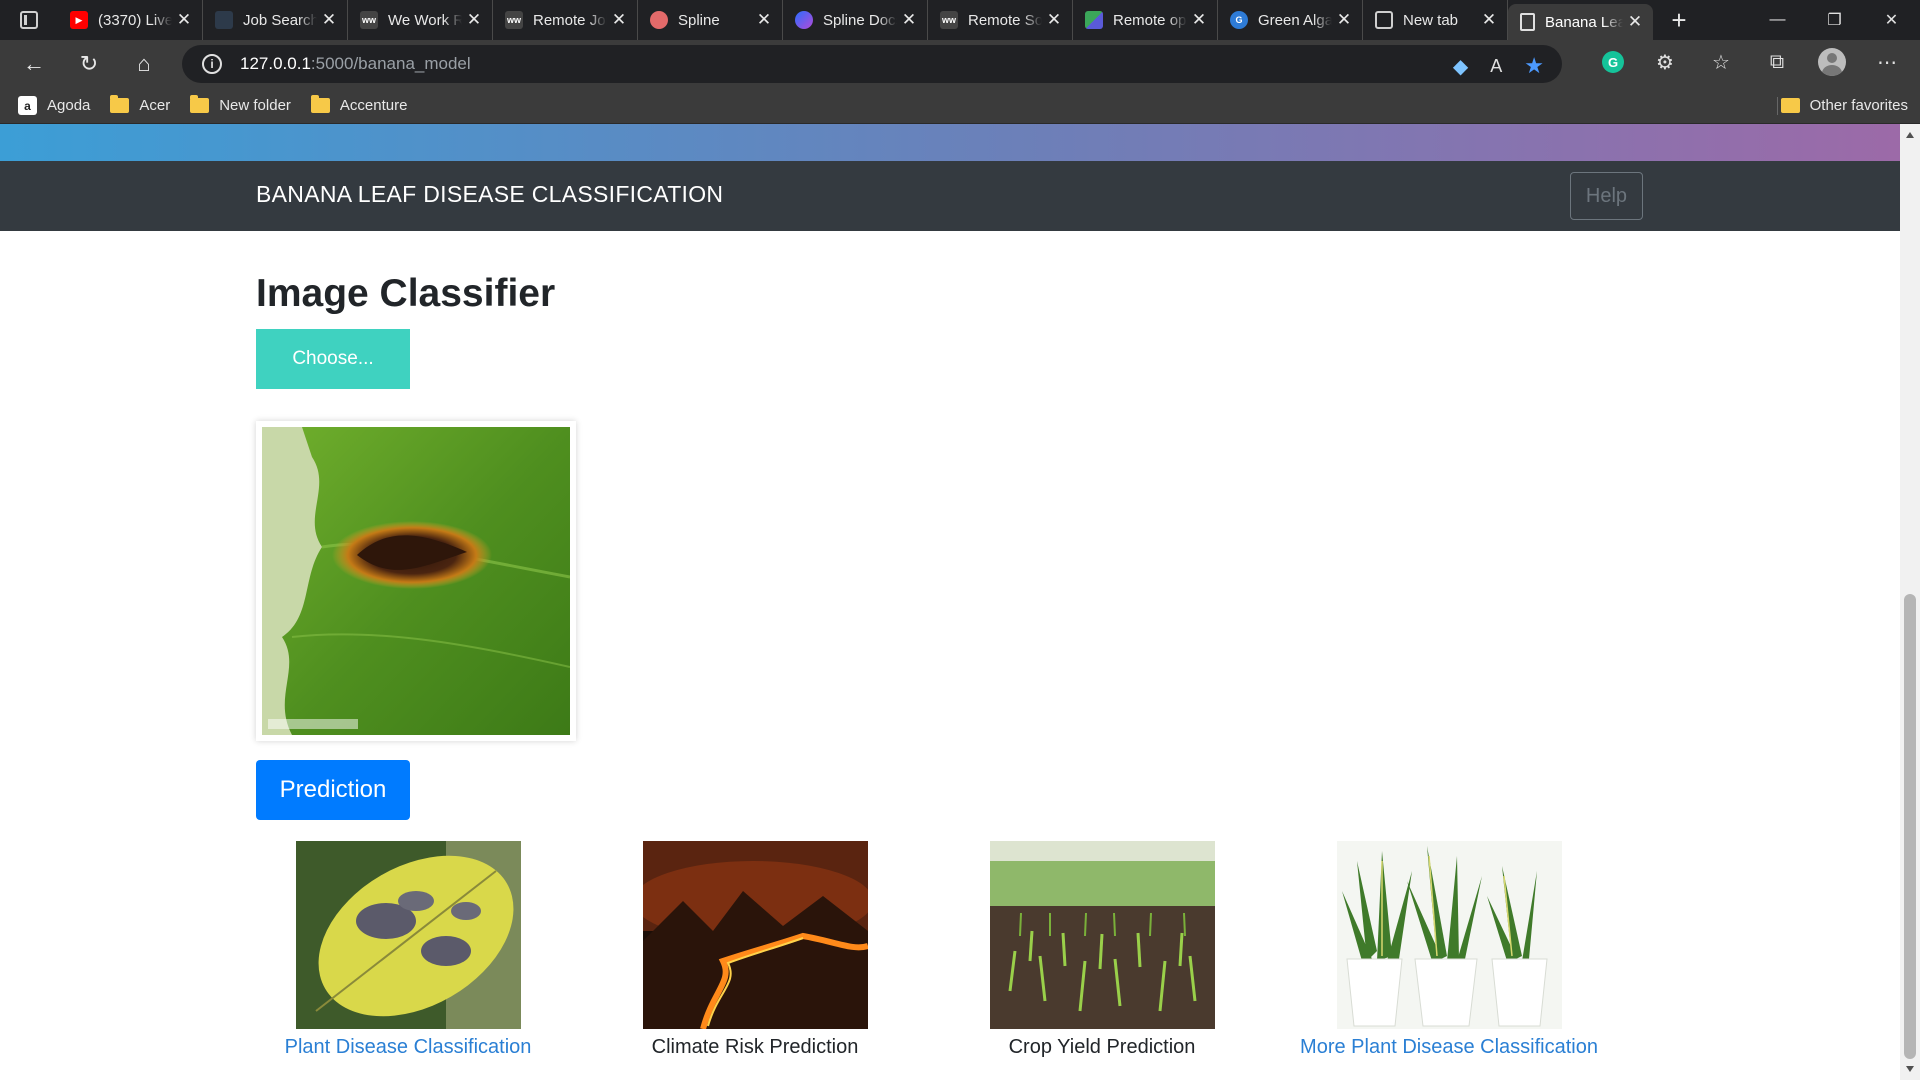 This screenshot has height=1080, width=1920. Describe the element at coordinates (1679, 20) in the screenshot. I see `new-tab-button: +` at that location.